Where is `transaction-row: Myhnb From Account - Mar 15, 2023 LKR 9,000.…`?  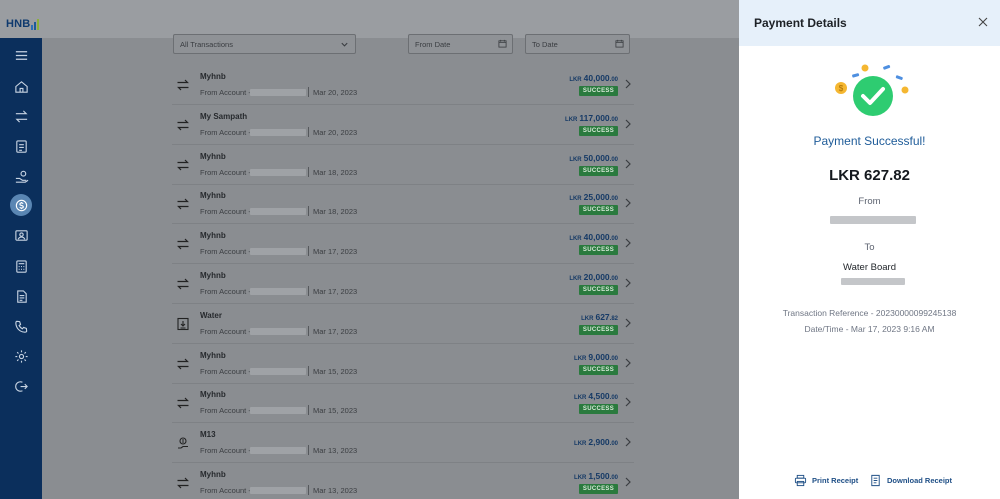
transaction-row: Myhnb From Account - Mar 15, 2023 LKR 9,000.… is located at coordinates (403, 364).